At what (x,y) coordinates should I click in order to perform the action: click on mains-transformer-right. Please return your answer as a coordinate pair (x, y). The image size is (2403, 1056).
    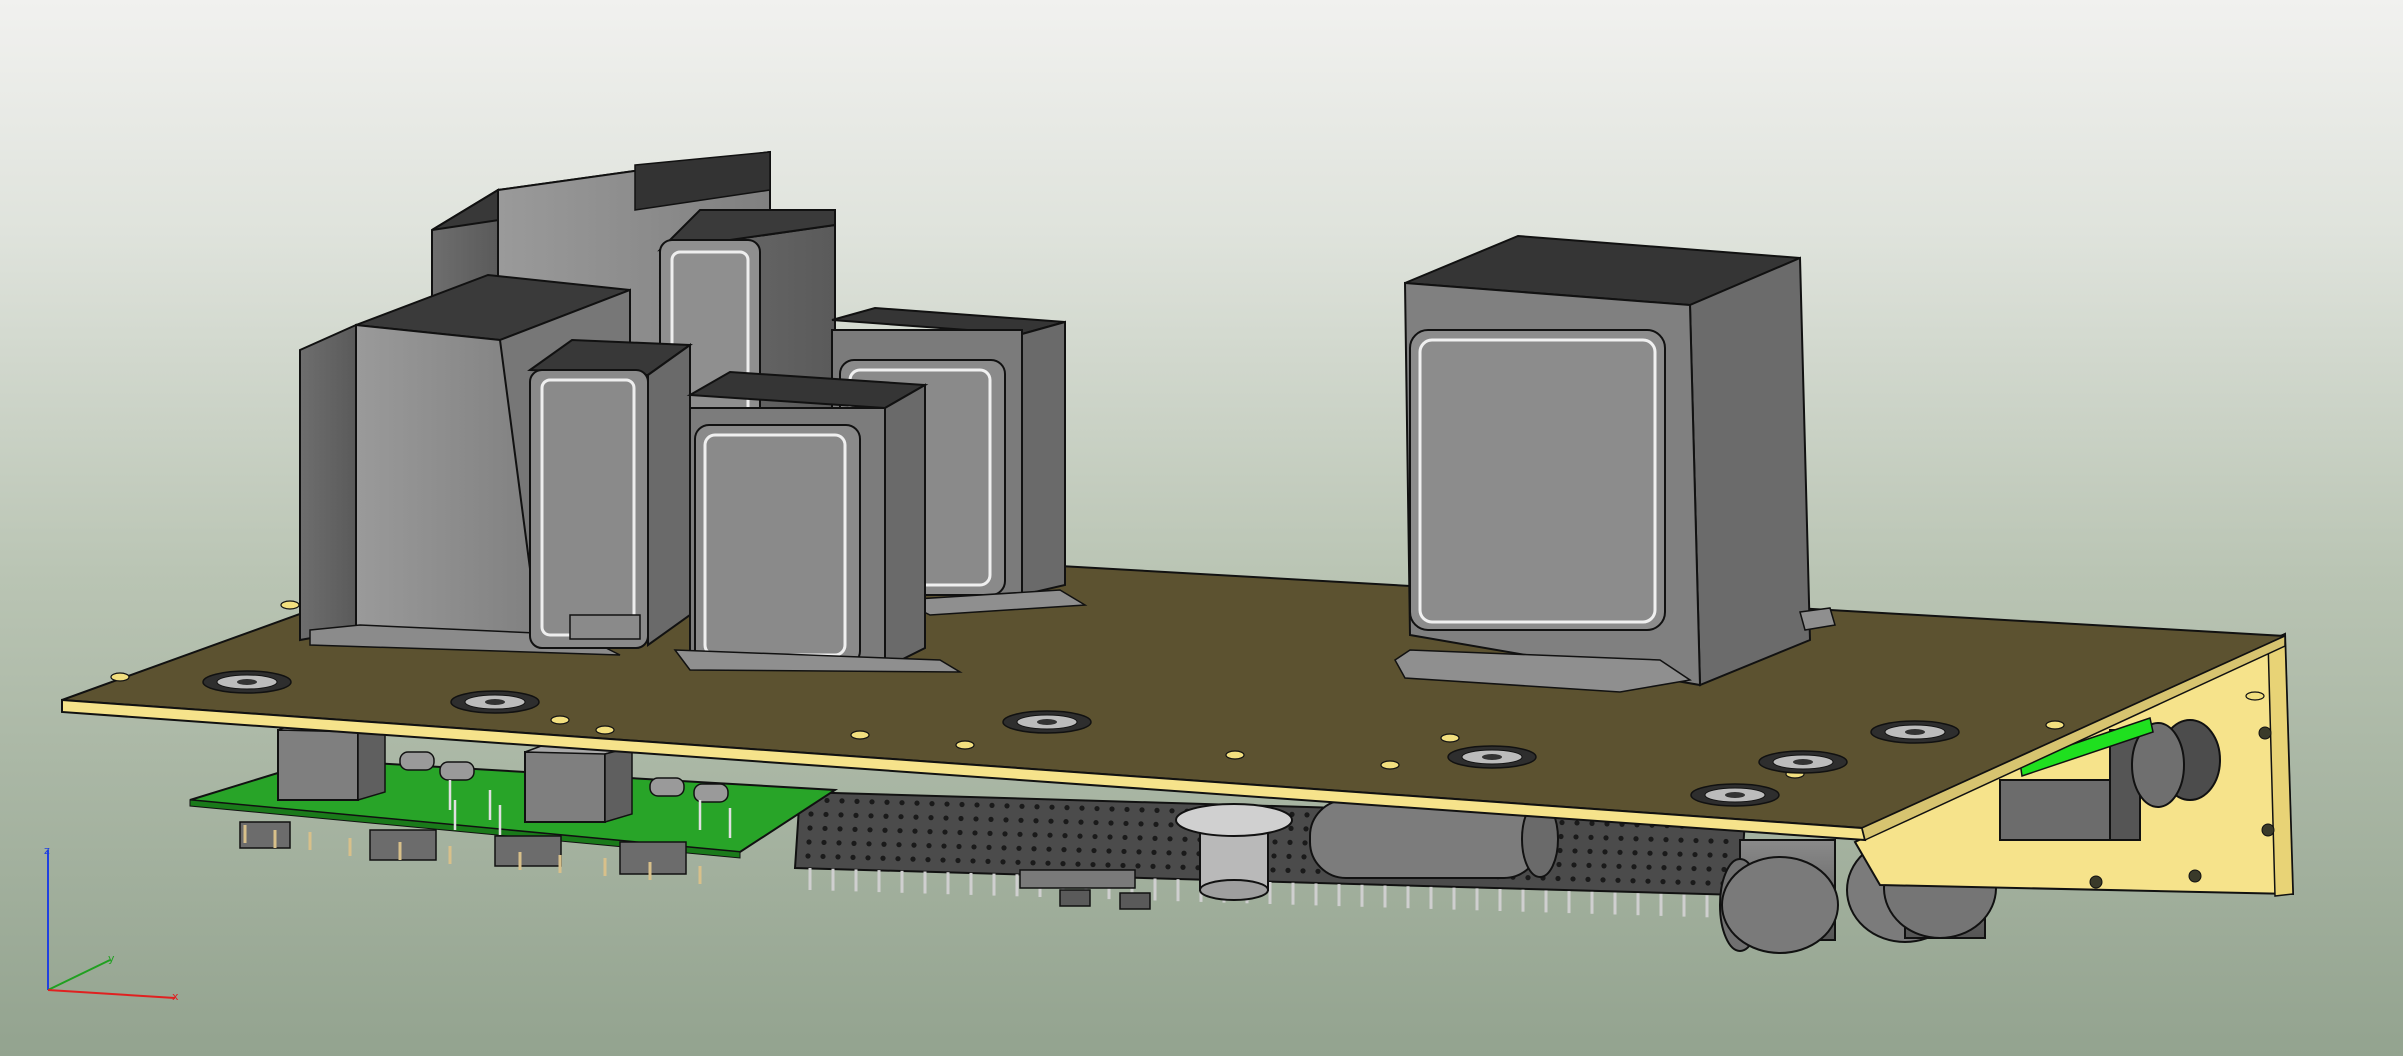
    Looking at the image, I should click on (1615, 463).